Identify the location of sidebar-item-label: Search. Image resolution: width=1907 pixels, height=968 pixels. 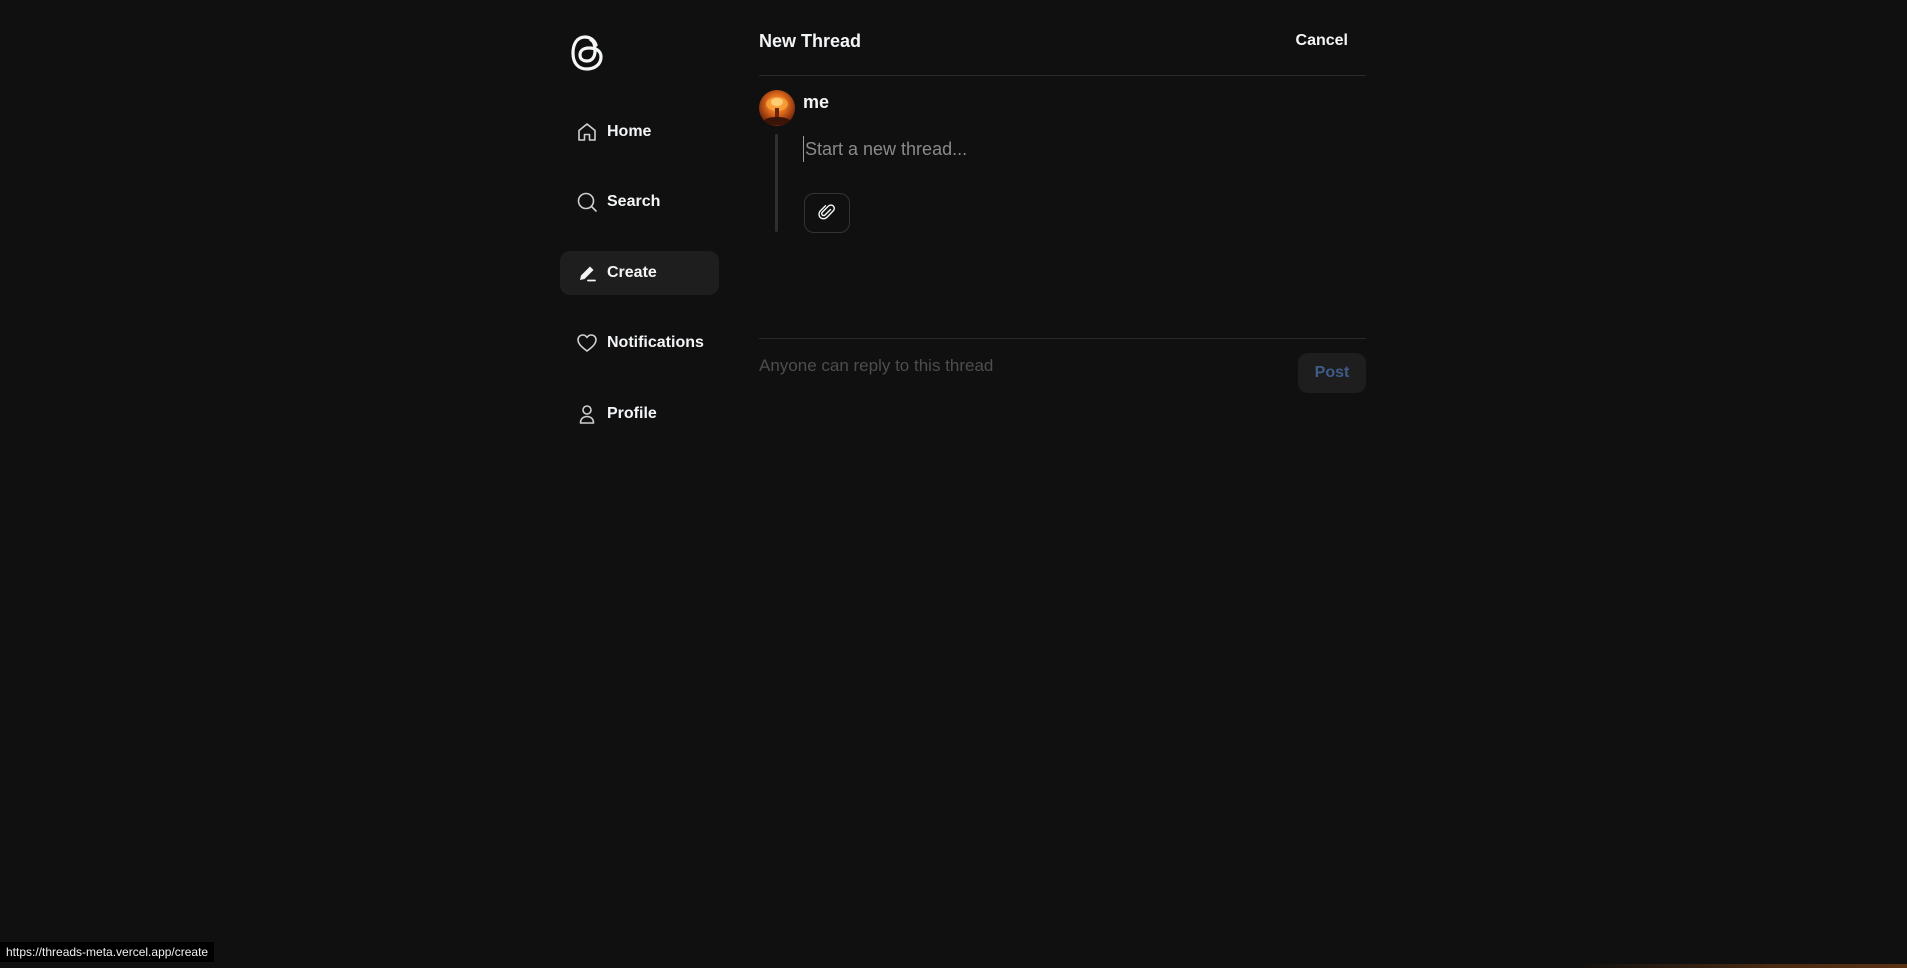
(634, 201).